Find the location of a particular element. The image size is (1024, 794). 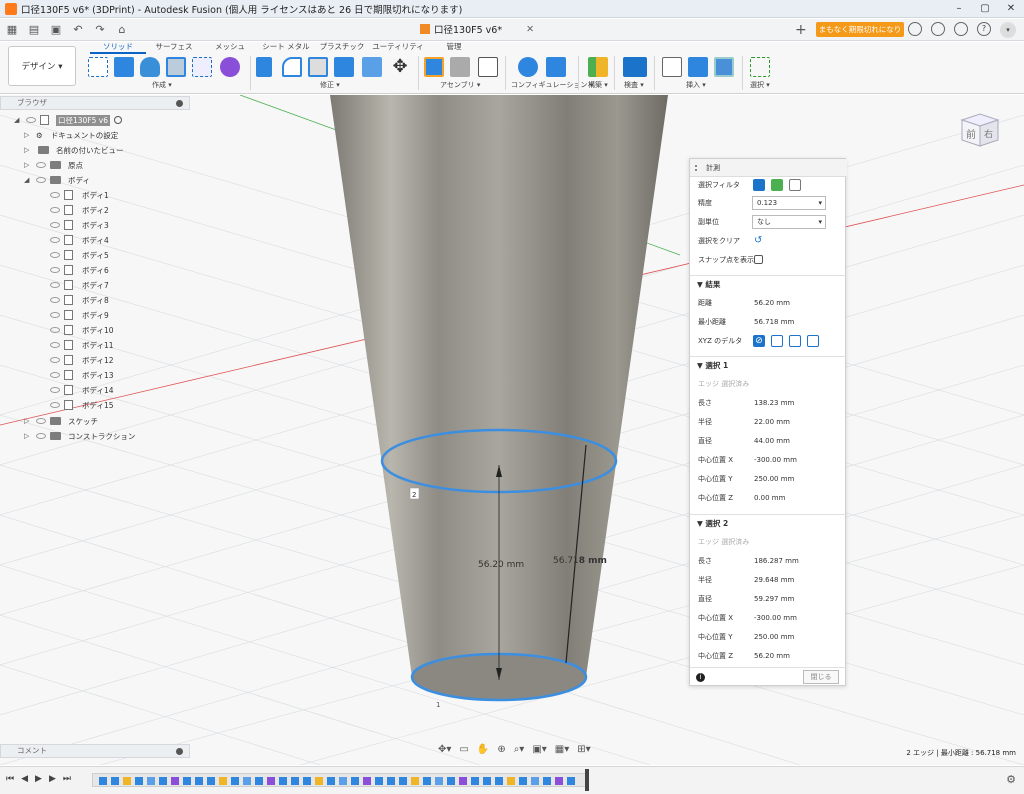

modify-group: 修正 ▾ is located at coordinates (330, 85).